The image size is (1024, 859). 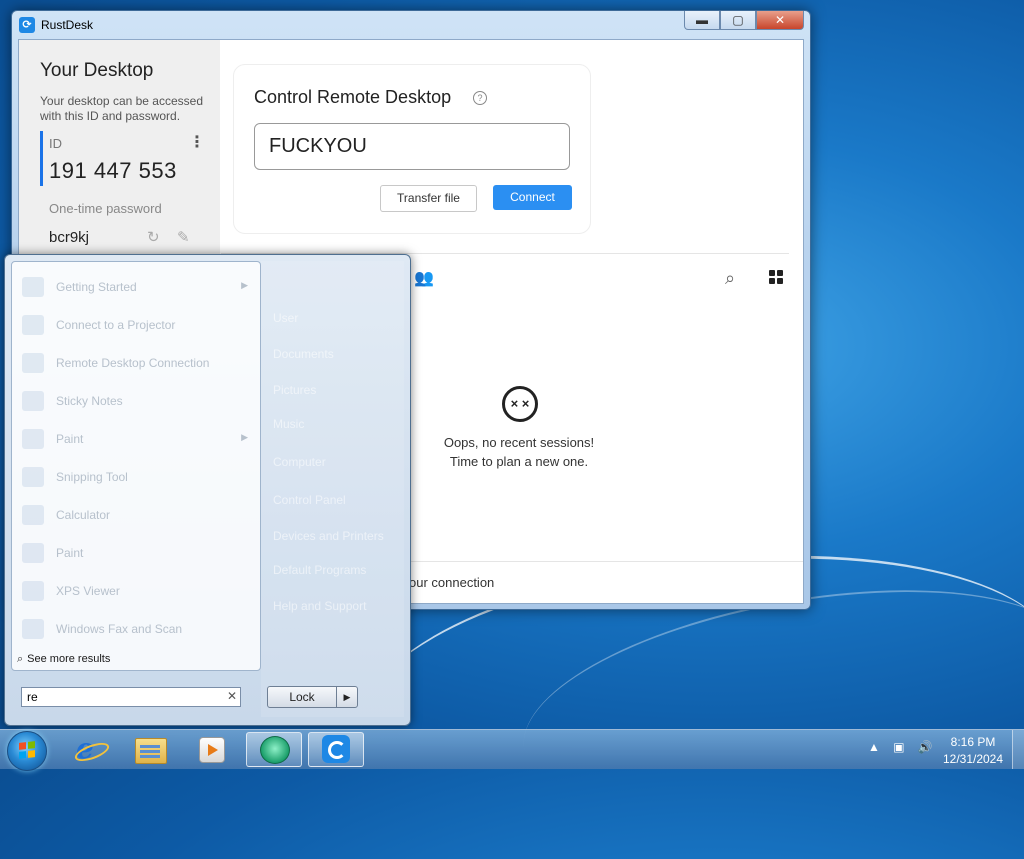 I want to click on address-book-tab-icon: 👥, so click(x=424, y=278).